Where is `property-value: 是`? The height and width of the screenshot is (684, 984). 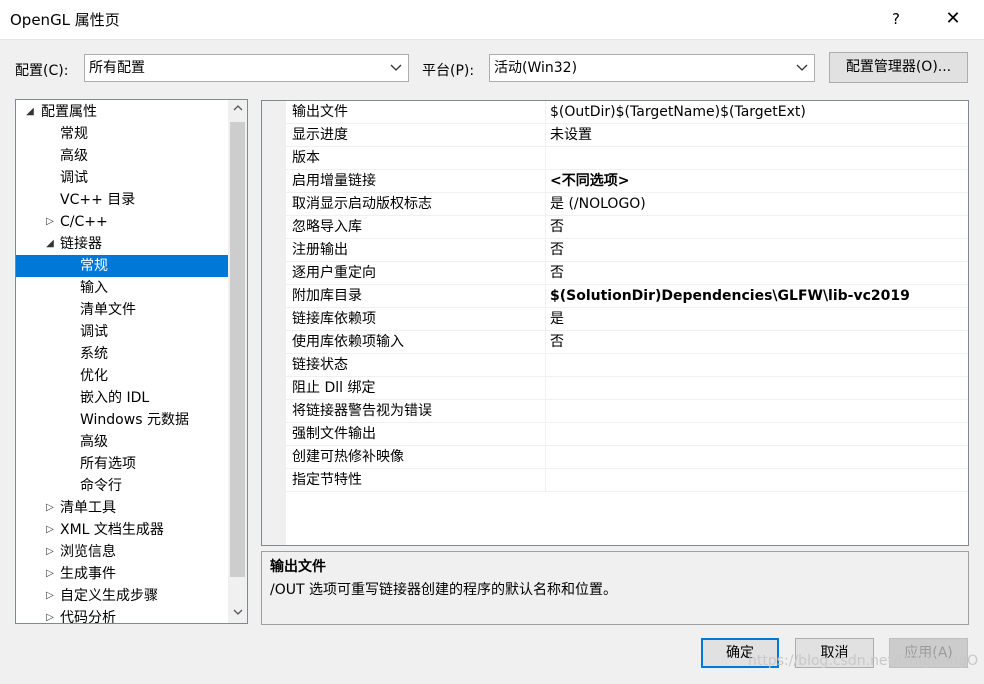
property-value: 是 is located at coordinates (557, 319).